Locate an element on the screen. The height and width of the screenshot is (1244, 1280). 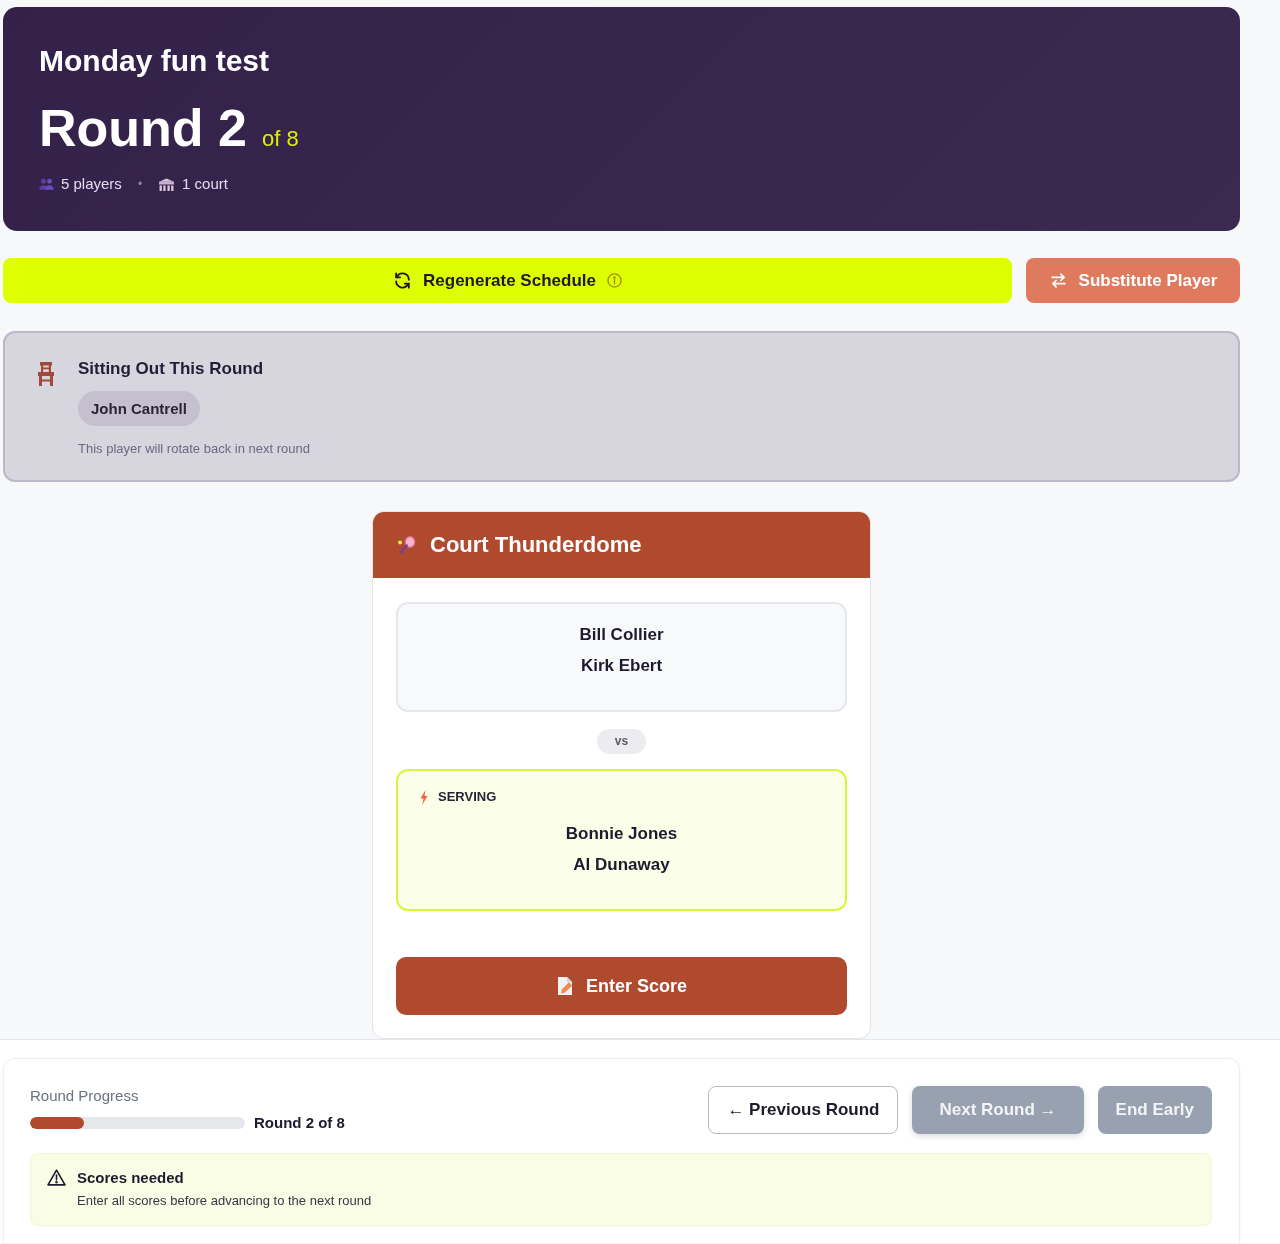
substitute-player-button: Substitute Player is located at coordinates (1133, 280).